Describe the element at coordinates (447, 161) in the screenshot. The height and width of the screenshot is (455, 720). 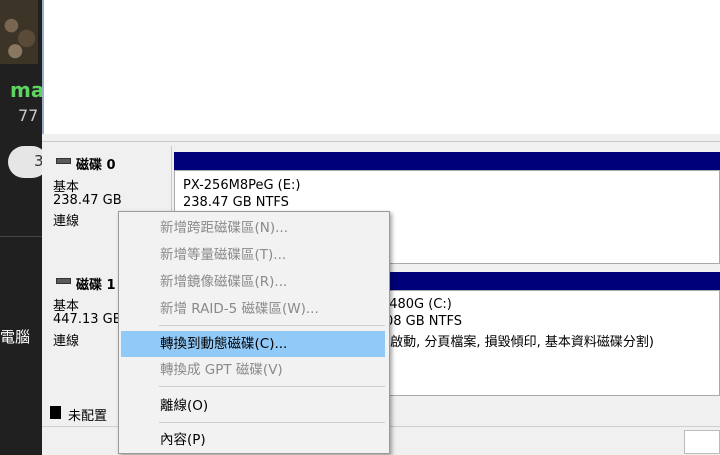
I see `partition-bar` at that location.